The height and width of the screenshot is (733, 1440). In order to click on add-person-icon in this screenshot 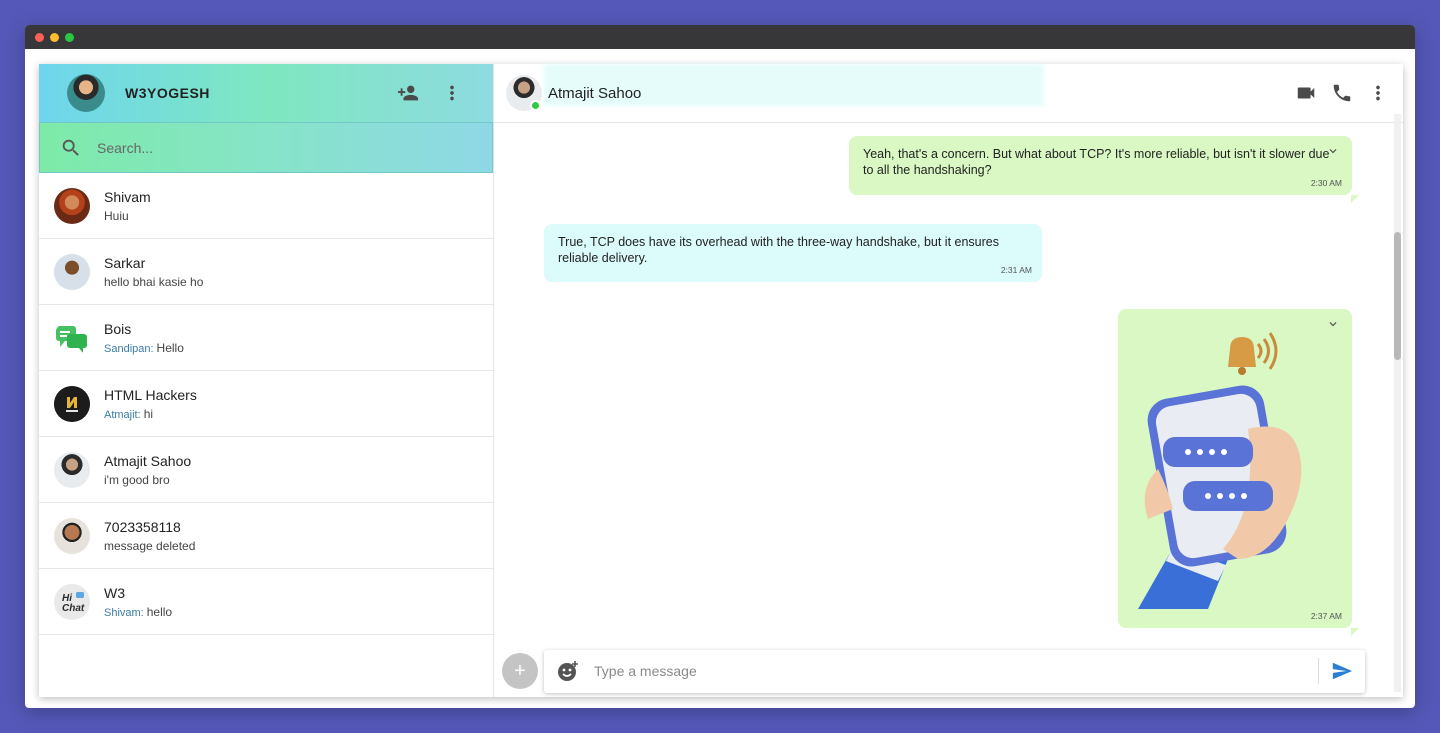, I will do `click(408, 93)`.